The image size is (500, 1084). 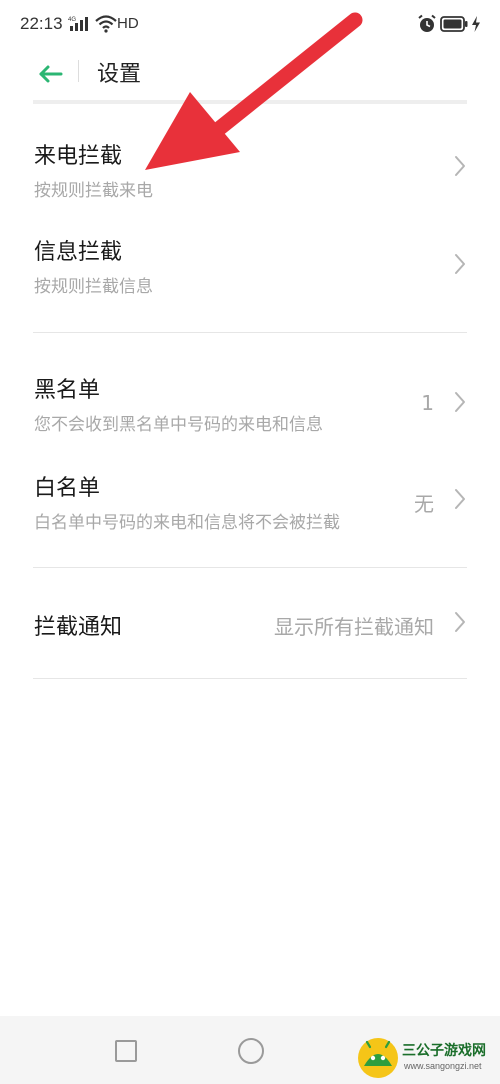 What do you see at coordinates (78, 252) in the screenshot?
I see `message-block-title: 信息拦截` at bounding box center [78, 252].